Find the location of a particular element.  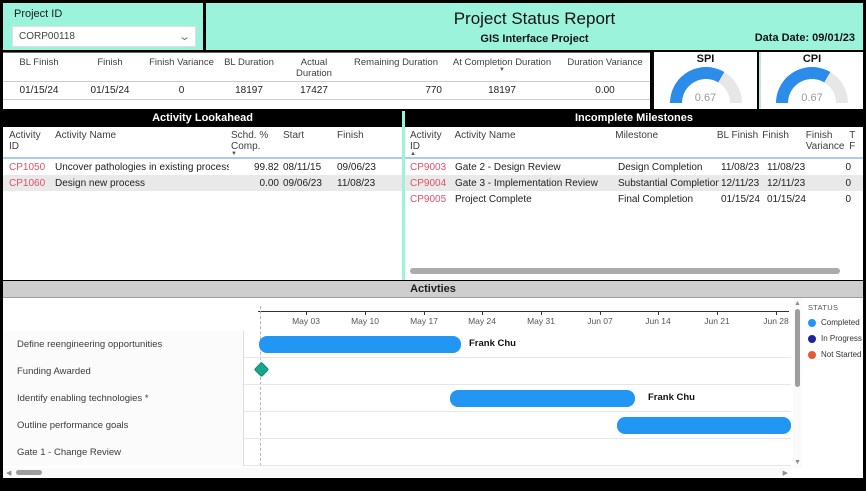

project-id-dropdown: CORP00118 ⌄ is located at coordinates (104, 36).